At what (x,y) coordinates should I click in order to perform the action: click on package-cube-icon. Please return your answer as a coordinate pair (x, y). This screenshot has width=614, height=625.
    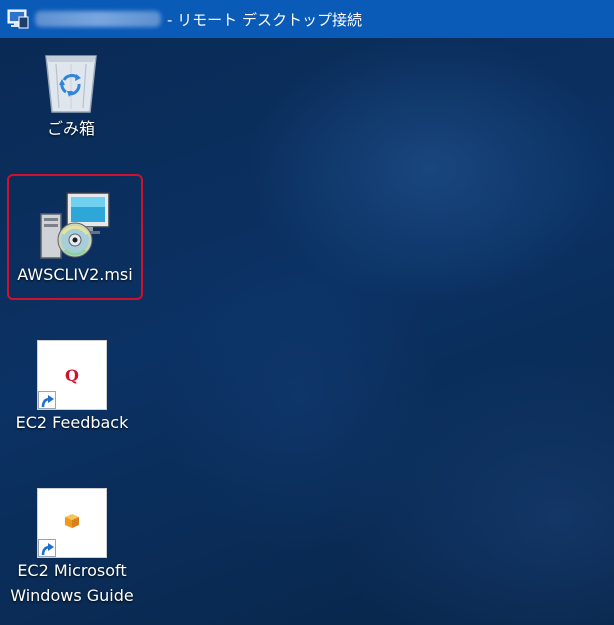
    Looking at the image, I should click on (72, 521).